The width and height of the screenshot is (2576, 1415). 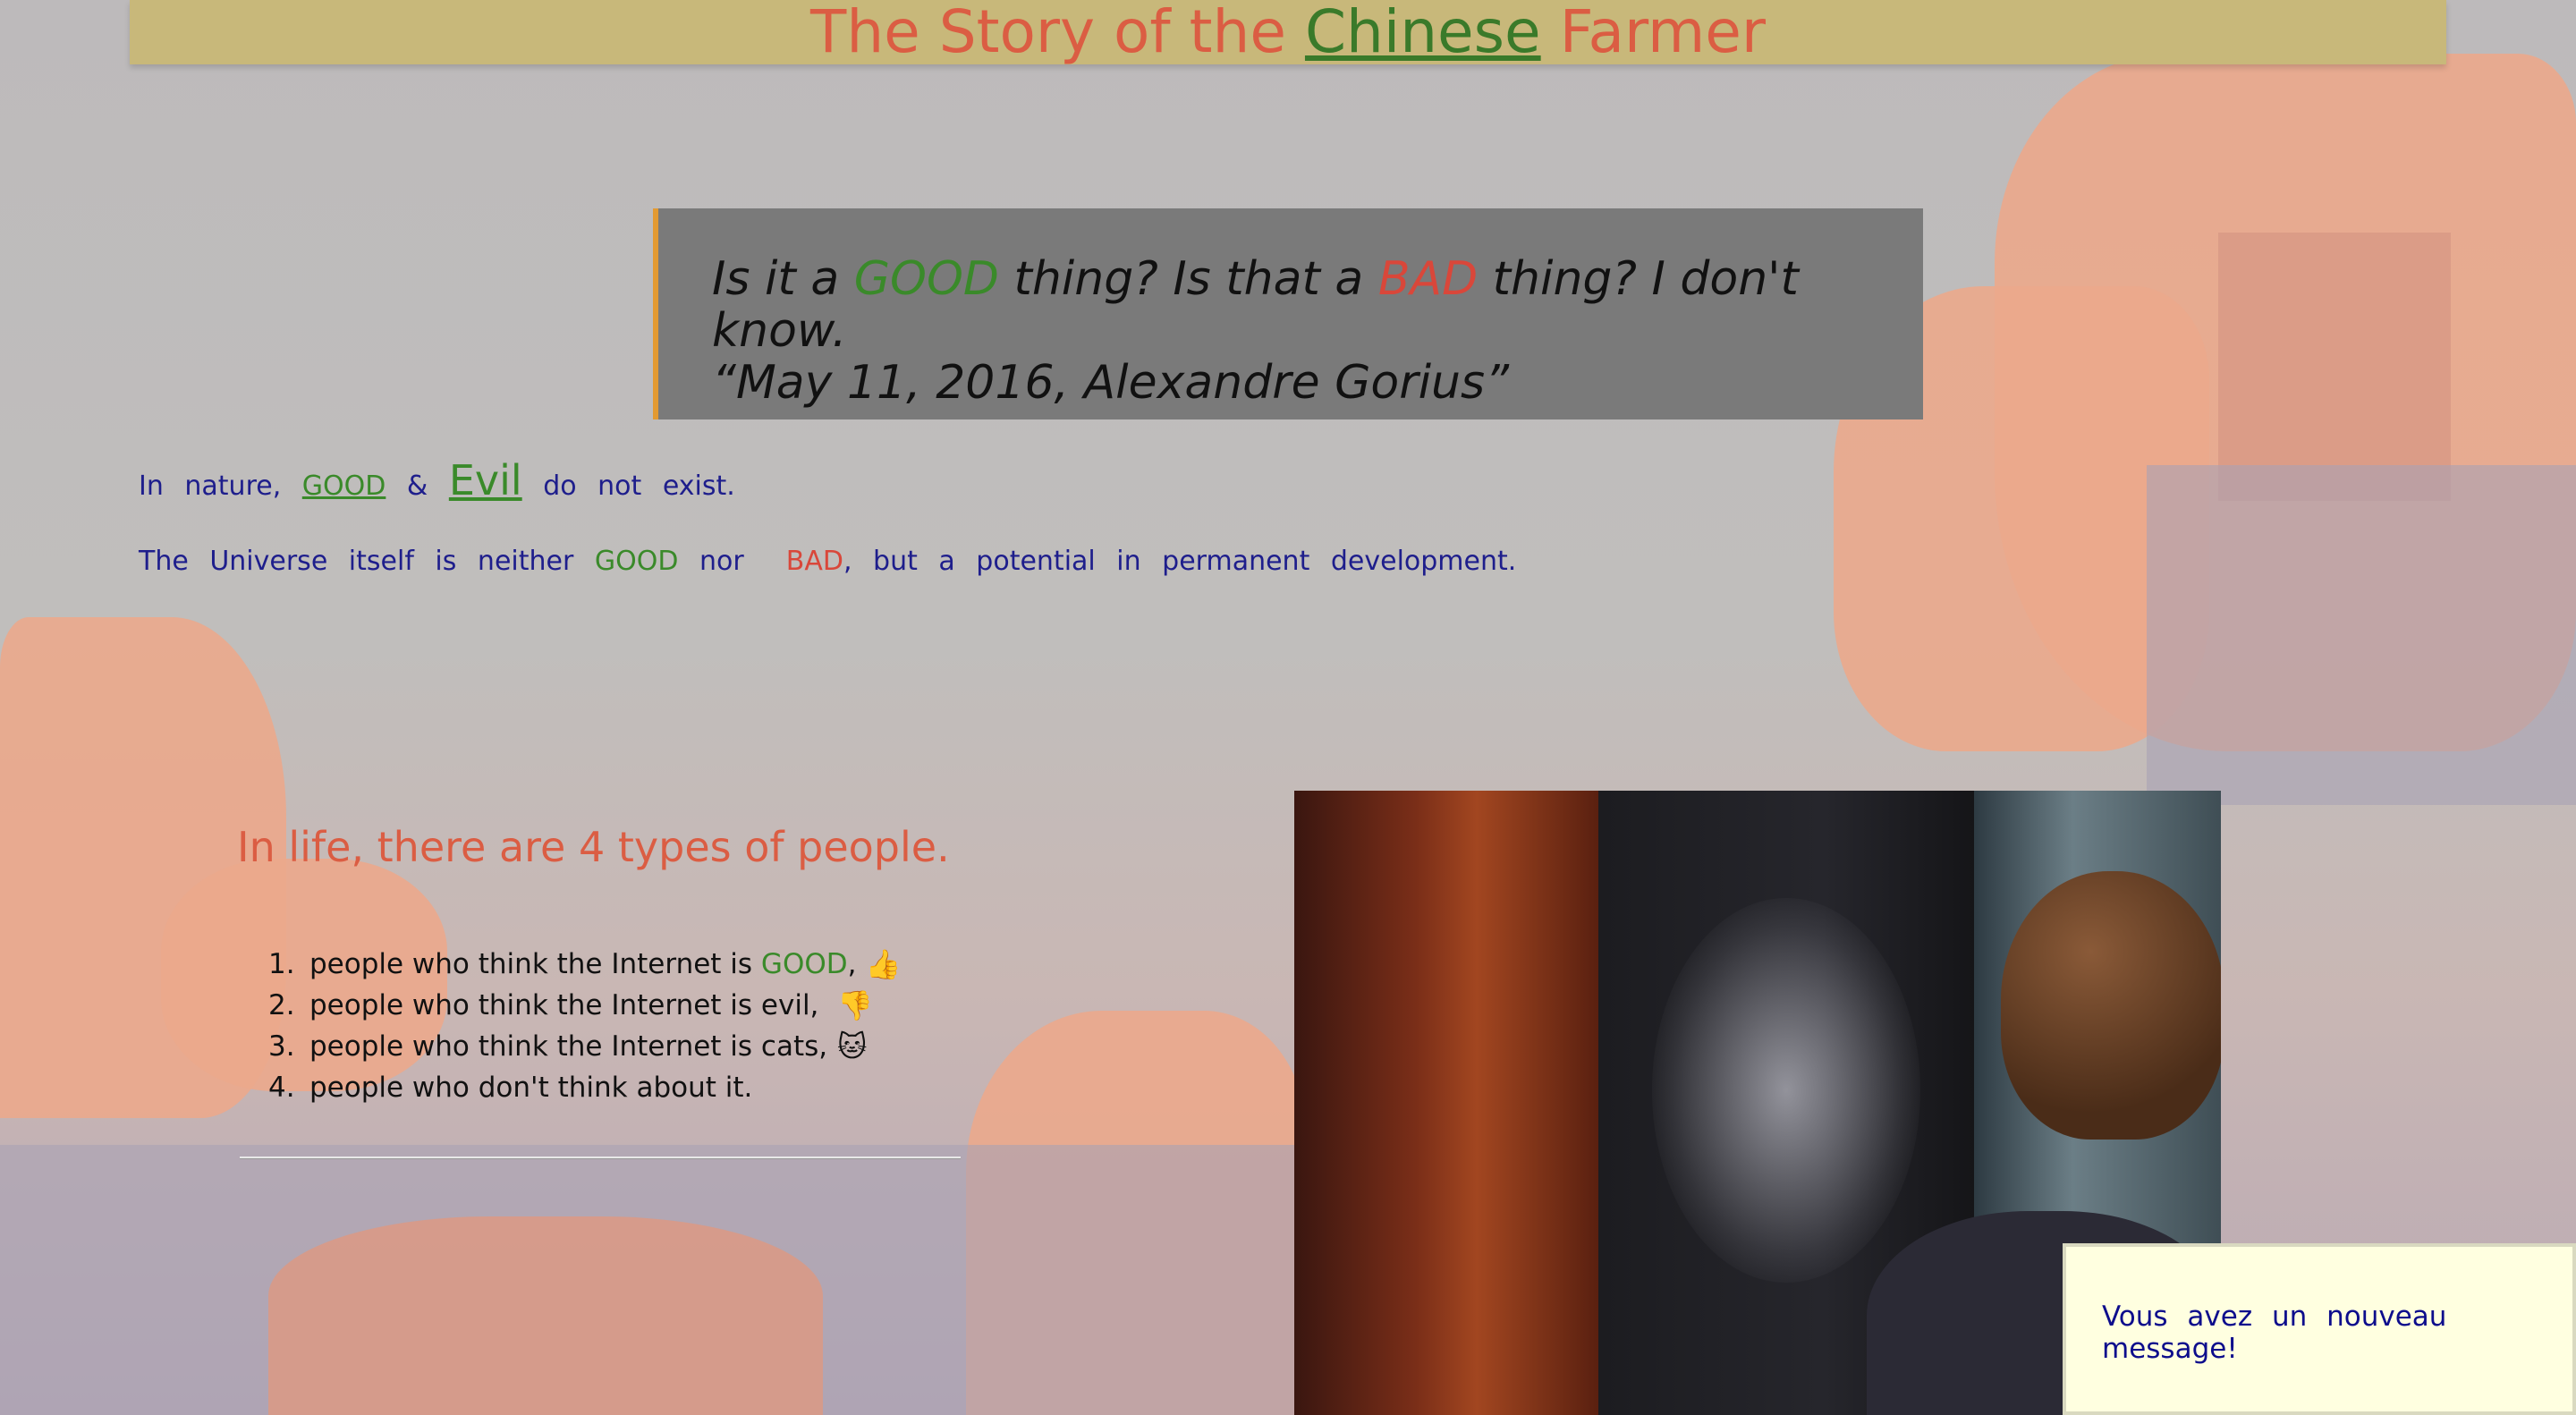 What do you see at coordinates (281, 1088) in the screenshot?
I see `list-number: 4.` at bounding box center [281, 1088].